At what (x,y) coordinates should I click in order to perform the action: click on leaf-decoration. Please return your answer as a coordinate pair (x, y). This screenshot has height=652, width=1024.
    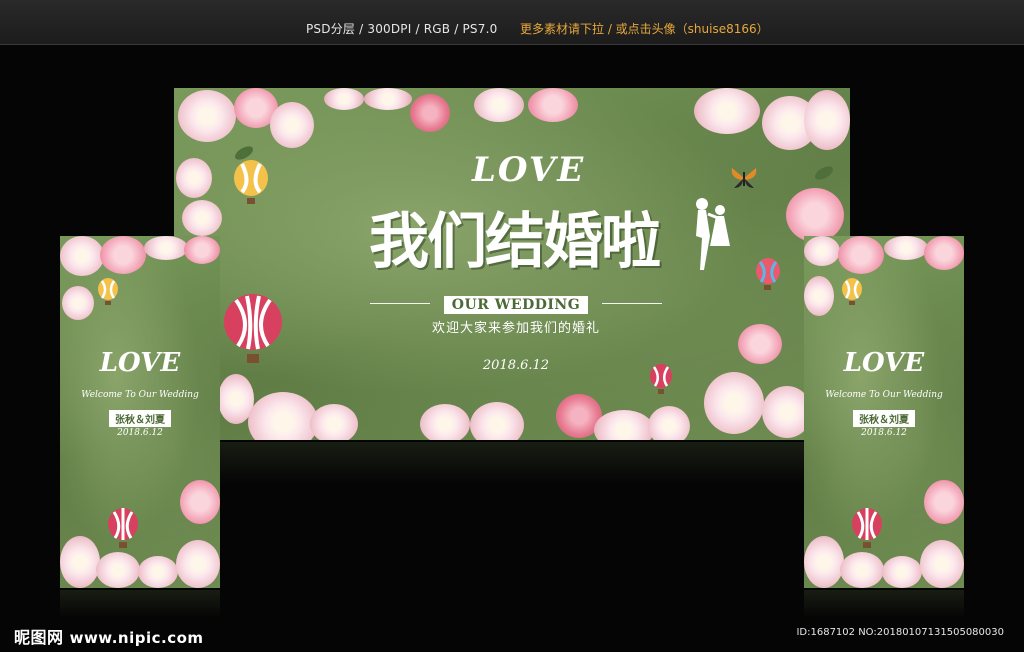
    Looking at the image, I should click on (824, 173).